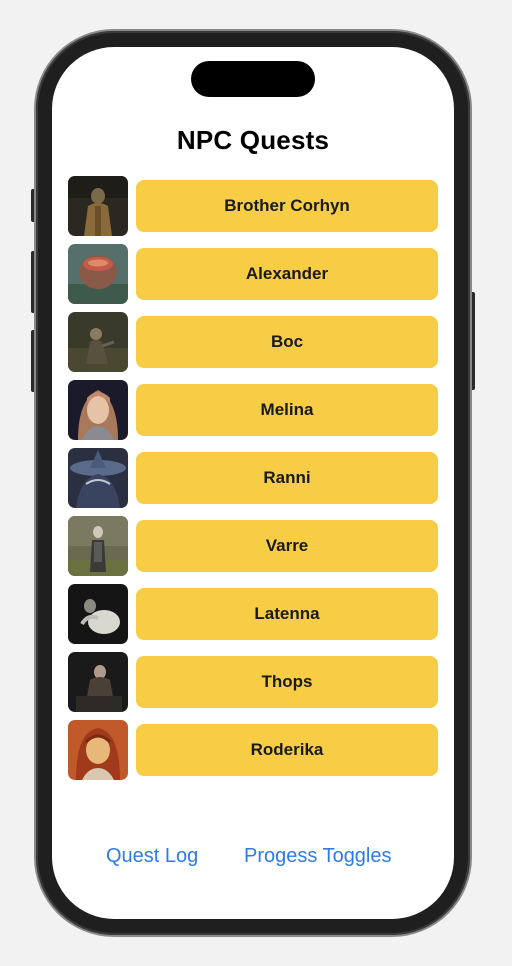 This screenshot has height=966, width=512. I want to click on ranni-portrait, so click(98, 478).